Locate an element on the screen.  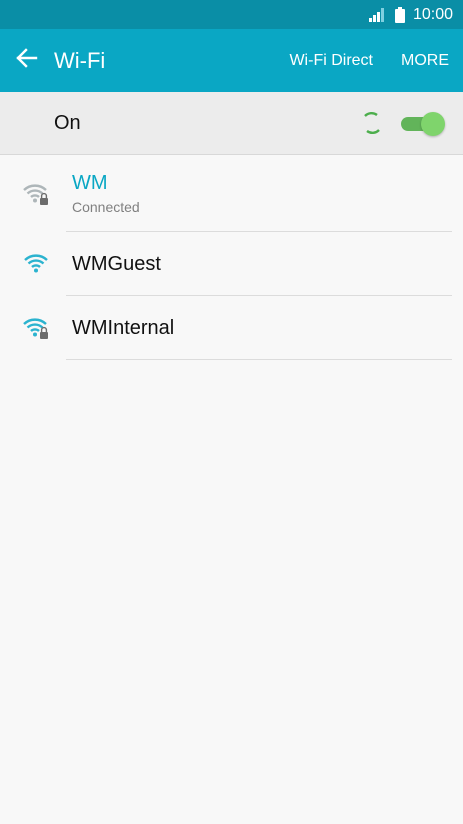
status-bar: 10:00 is located at coordinates (231, 14).